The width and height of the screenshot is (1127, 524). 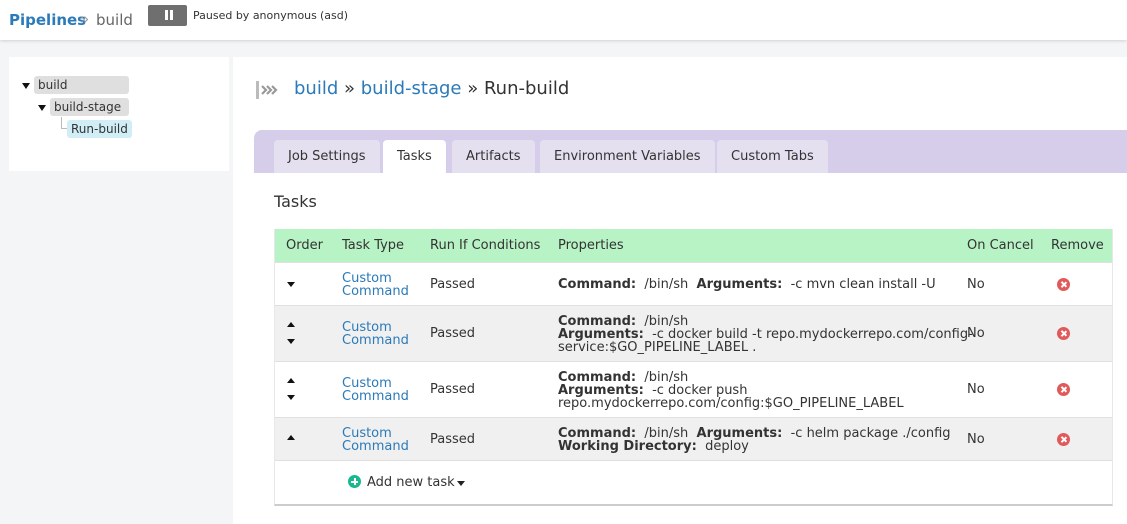 I want to click on pipeline-tree: build build-stage Run-build, so click(x=119, y=114).